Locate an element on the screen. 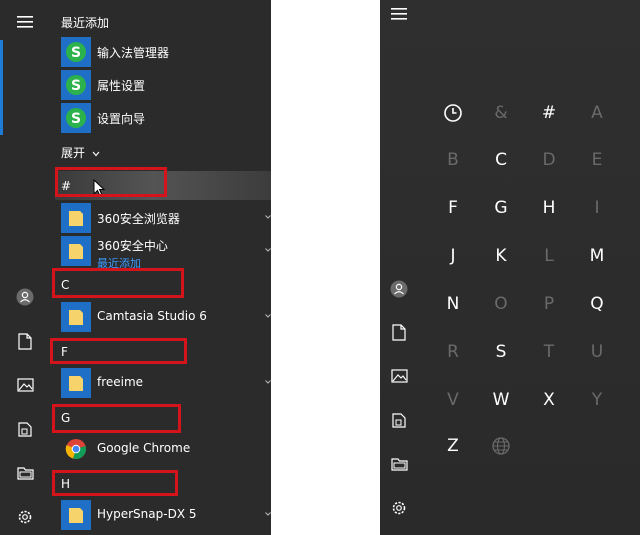  letter-jump-E: E is located at coordinates (597, 160).